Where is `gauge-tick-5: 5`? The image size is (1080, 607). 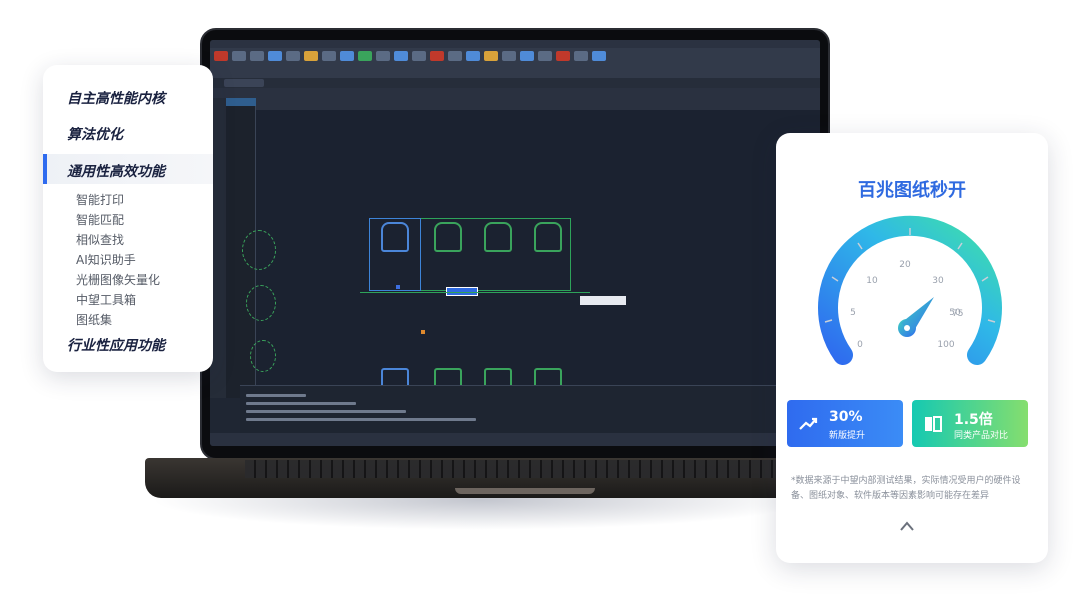
gauge-tick-5: 5 is located at coordinates (853, 313).